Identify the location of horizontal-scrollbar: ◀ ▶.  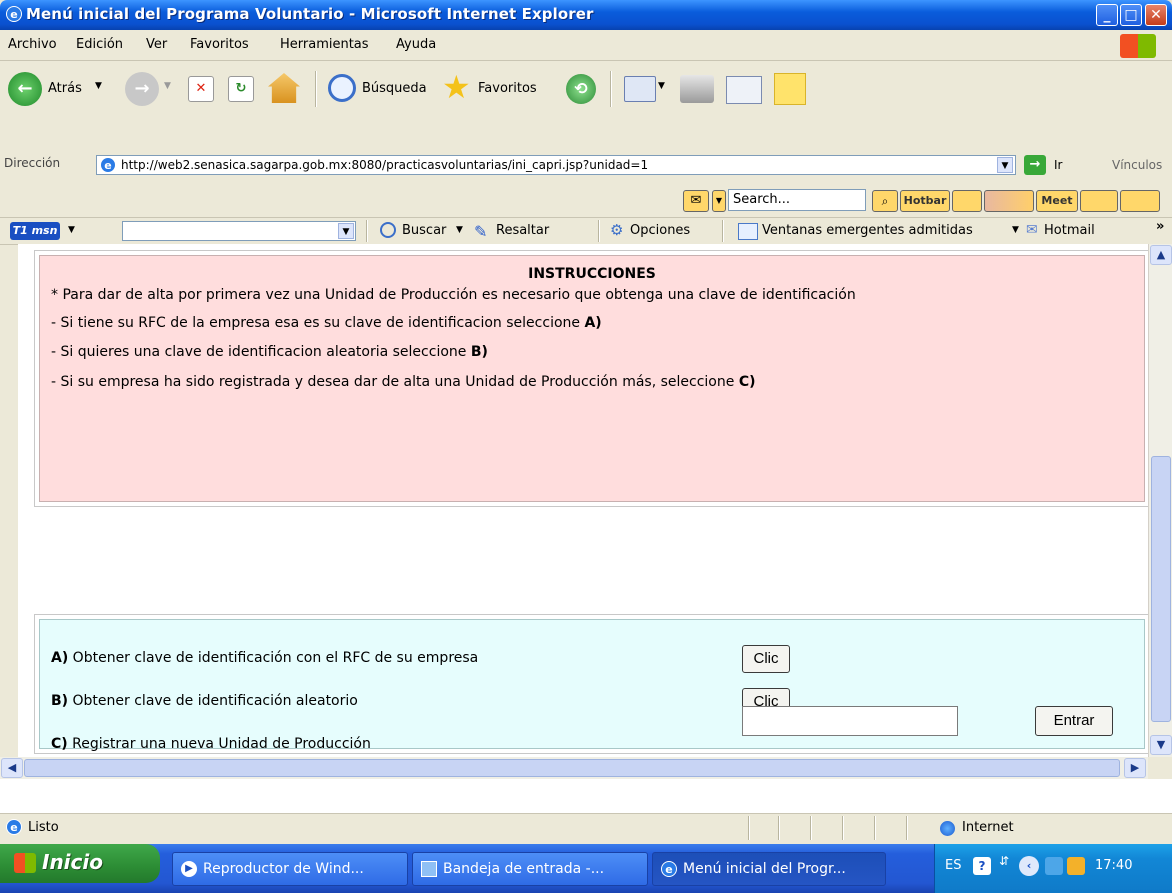
(574, 768).